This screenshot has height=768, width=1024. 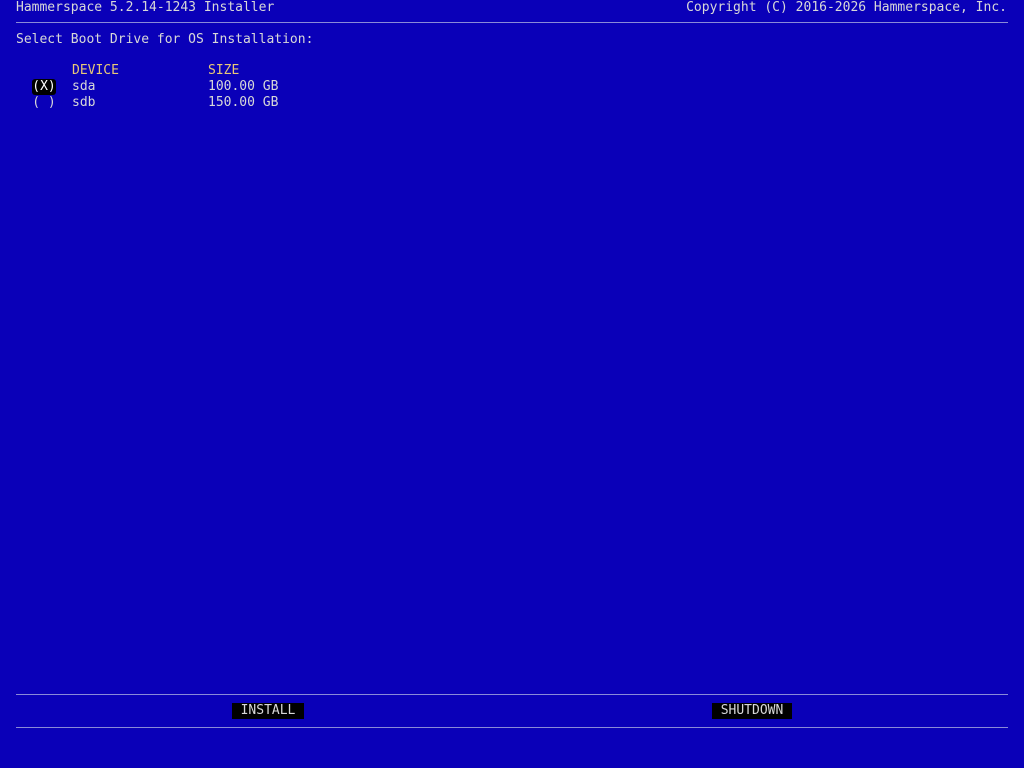 What do you see at coordinates (268, 711) in the screenshot?
I see `install-button: INSTALL` at bounding box center [268, 711].